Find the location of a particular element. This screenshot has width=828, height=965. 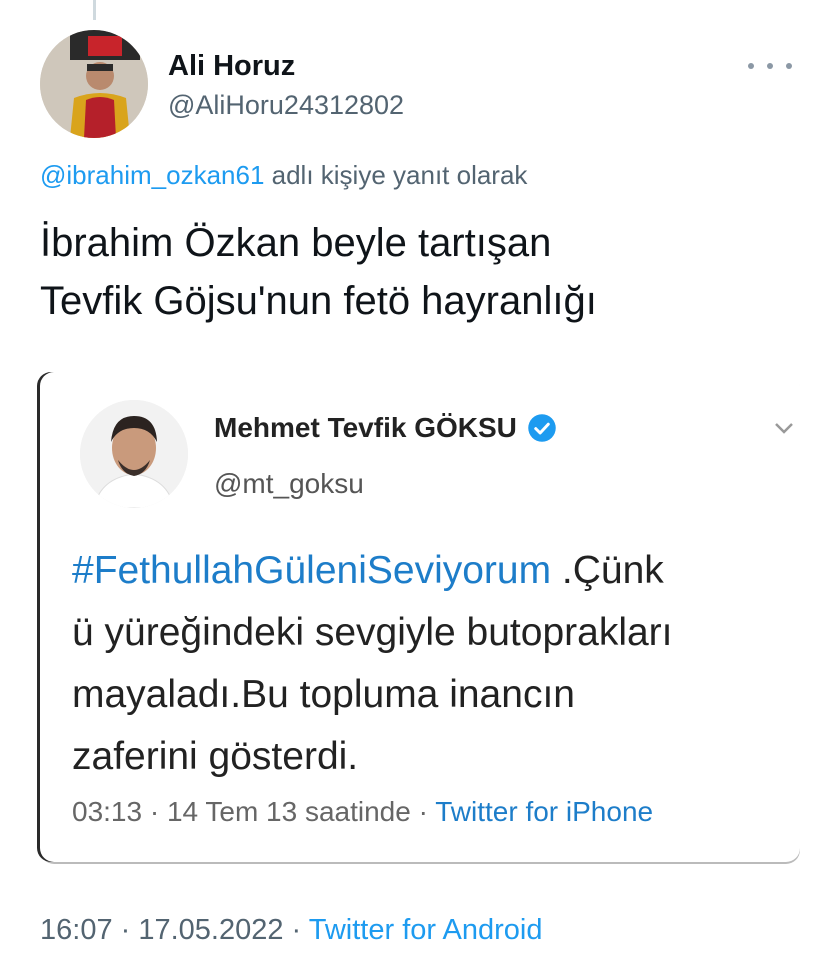

embedded-source: Twitter for iPhone is located at coordinates (544, 811).